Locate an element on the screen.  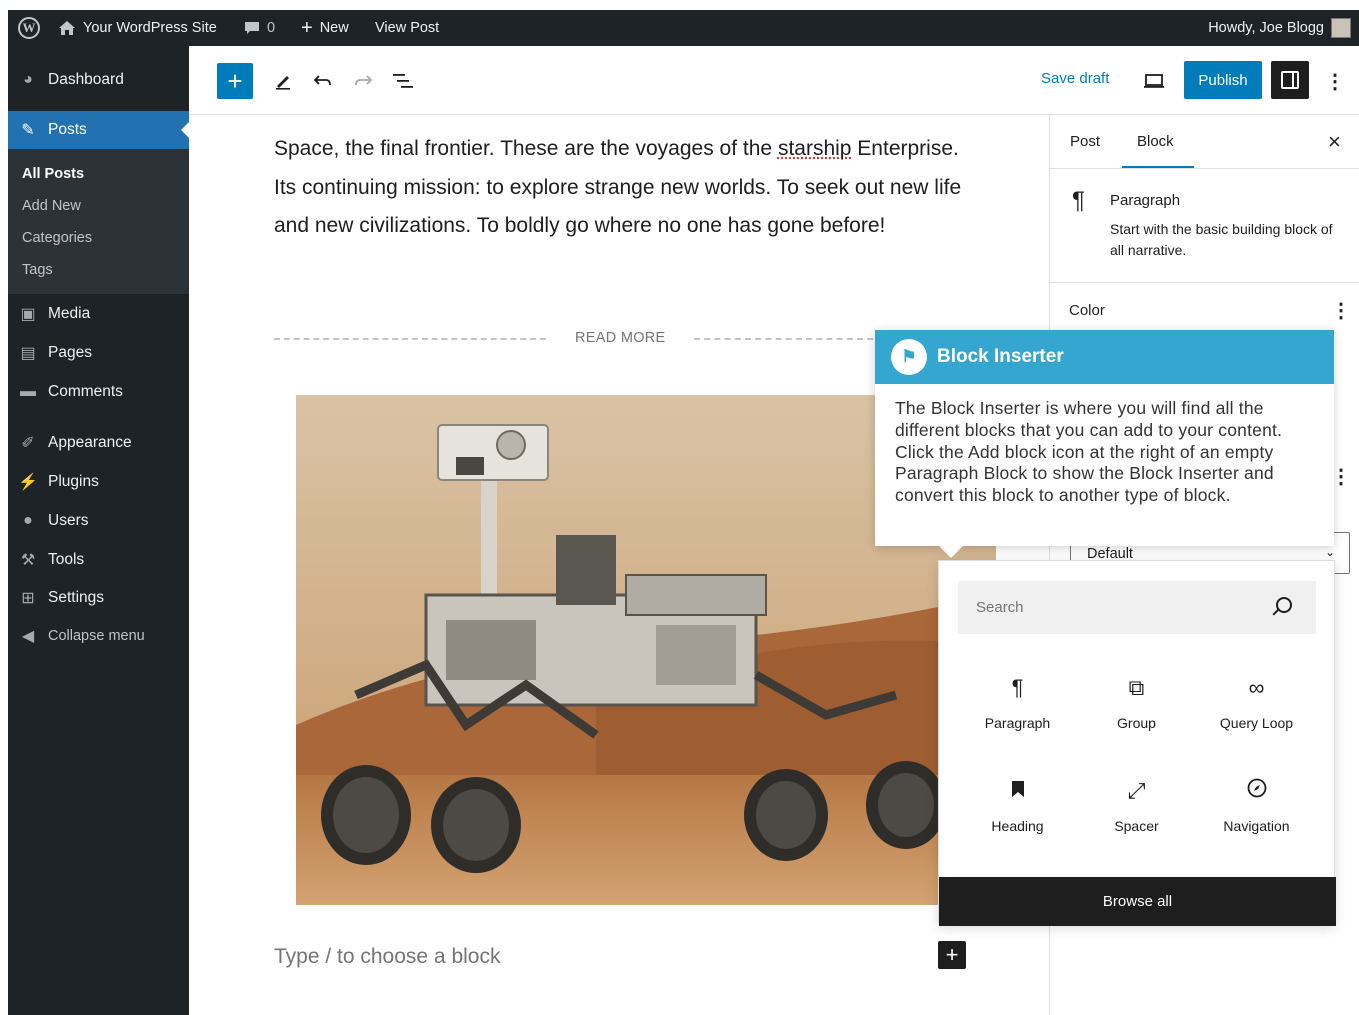
menu-posts-label: Posts is located at coordinates (67, 130).